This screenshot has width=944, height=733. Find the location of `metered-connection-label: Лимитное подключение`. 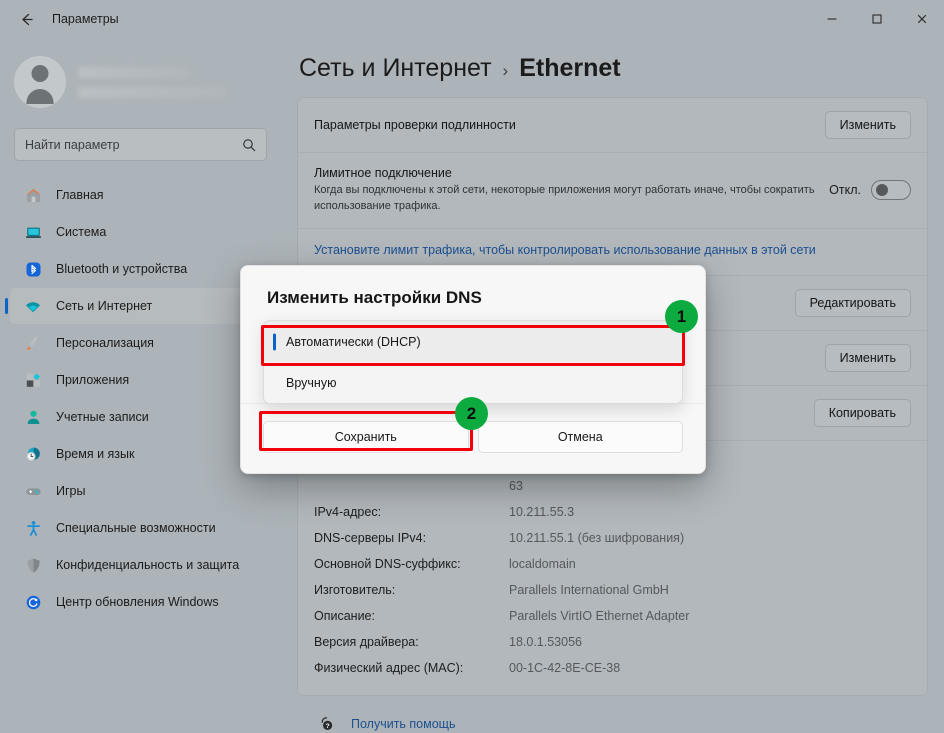

metered-connection-label: Лимитное подключение is located at coordinates (383, 173).